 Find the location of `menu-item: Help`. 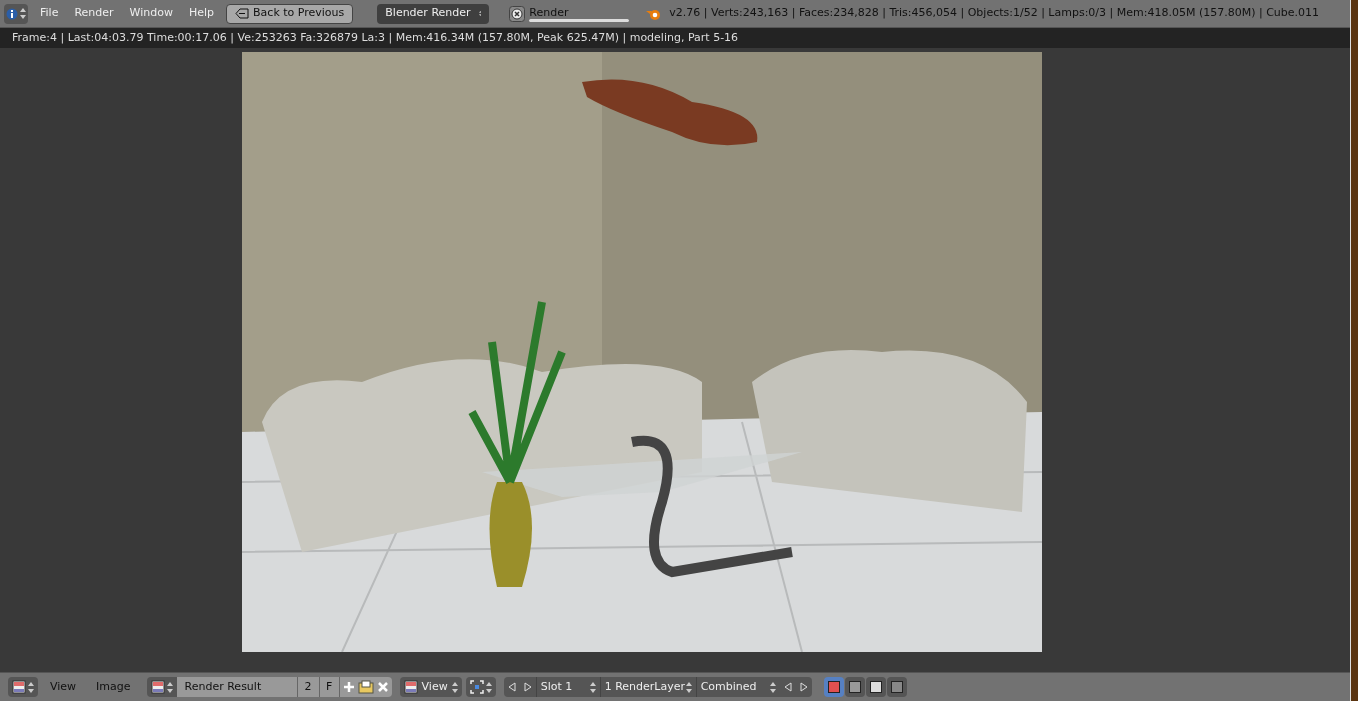

menu-item: Help is located at coordinates (201, 13).